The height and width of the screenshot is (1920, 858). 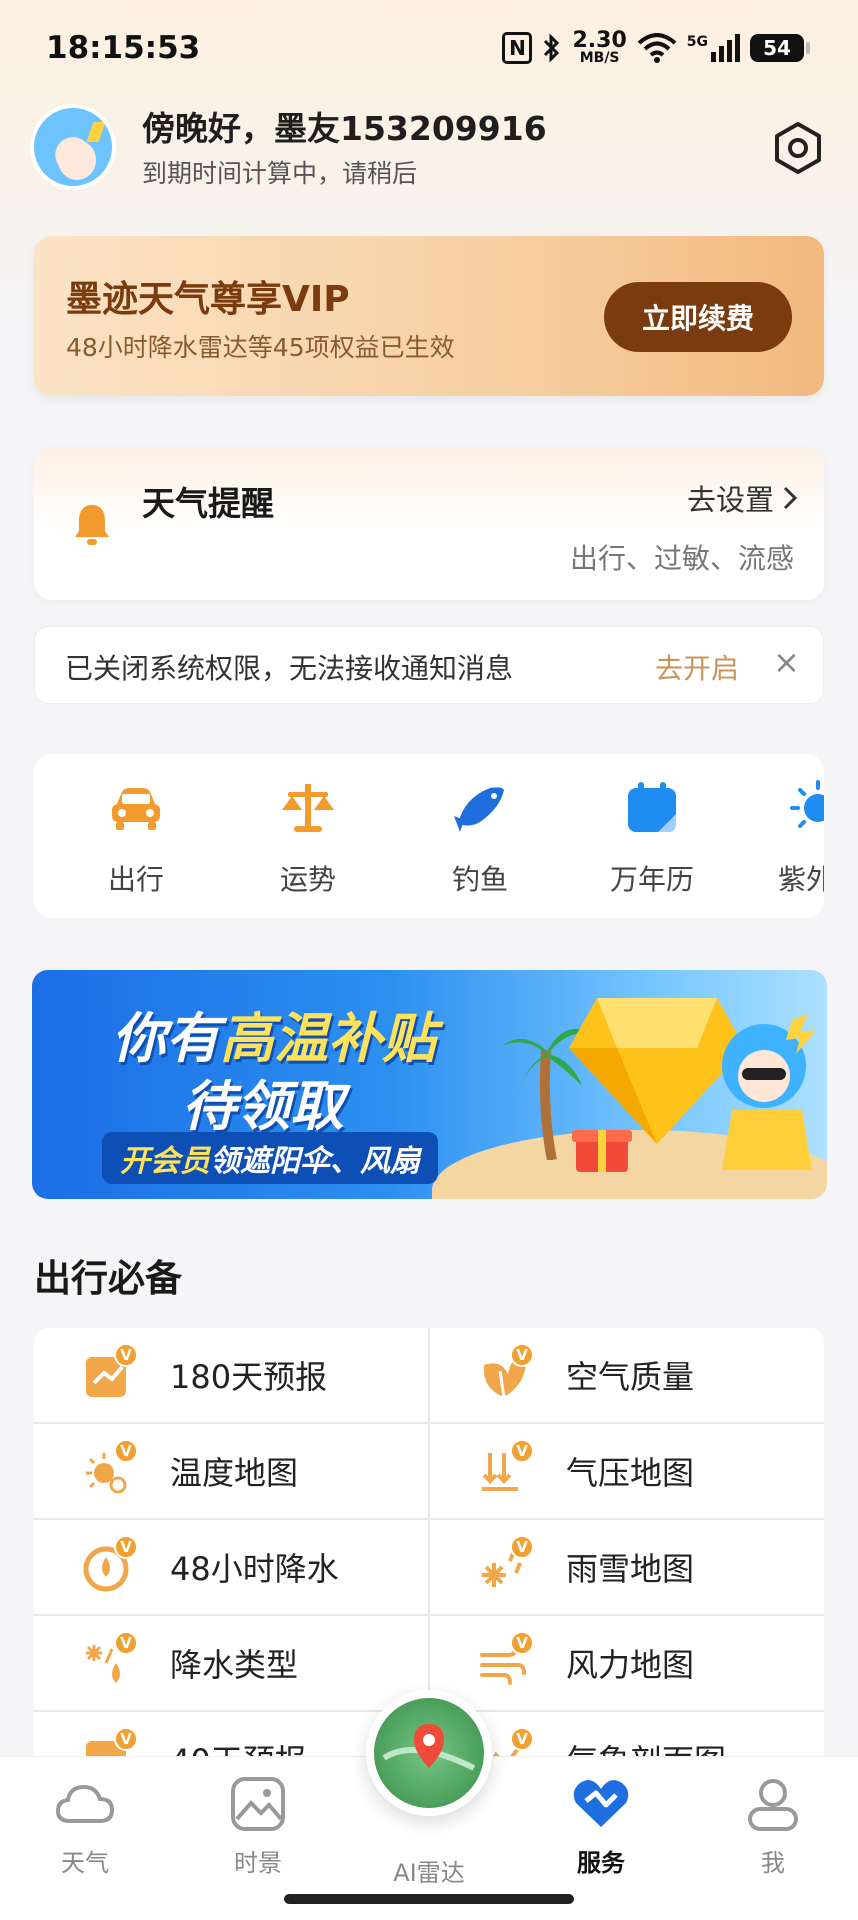 What do you see at coordinates (801, 879) in the screenshot?
I see `quick-item-label: 紫外线` at bounding box center [801, 879].